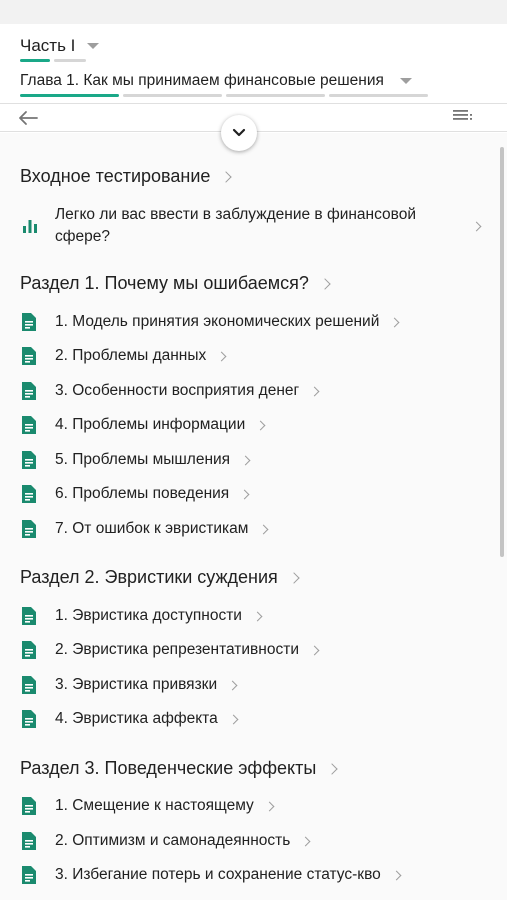 This screenshot has width=507, height=900. What do you see at coordinates (217, 321) in the screenshot?
I see `list-item-label: 1. Модель принятия экономических решений` at bounding box center [217, 321].